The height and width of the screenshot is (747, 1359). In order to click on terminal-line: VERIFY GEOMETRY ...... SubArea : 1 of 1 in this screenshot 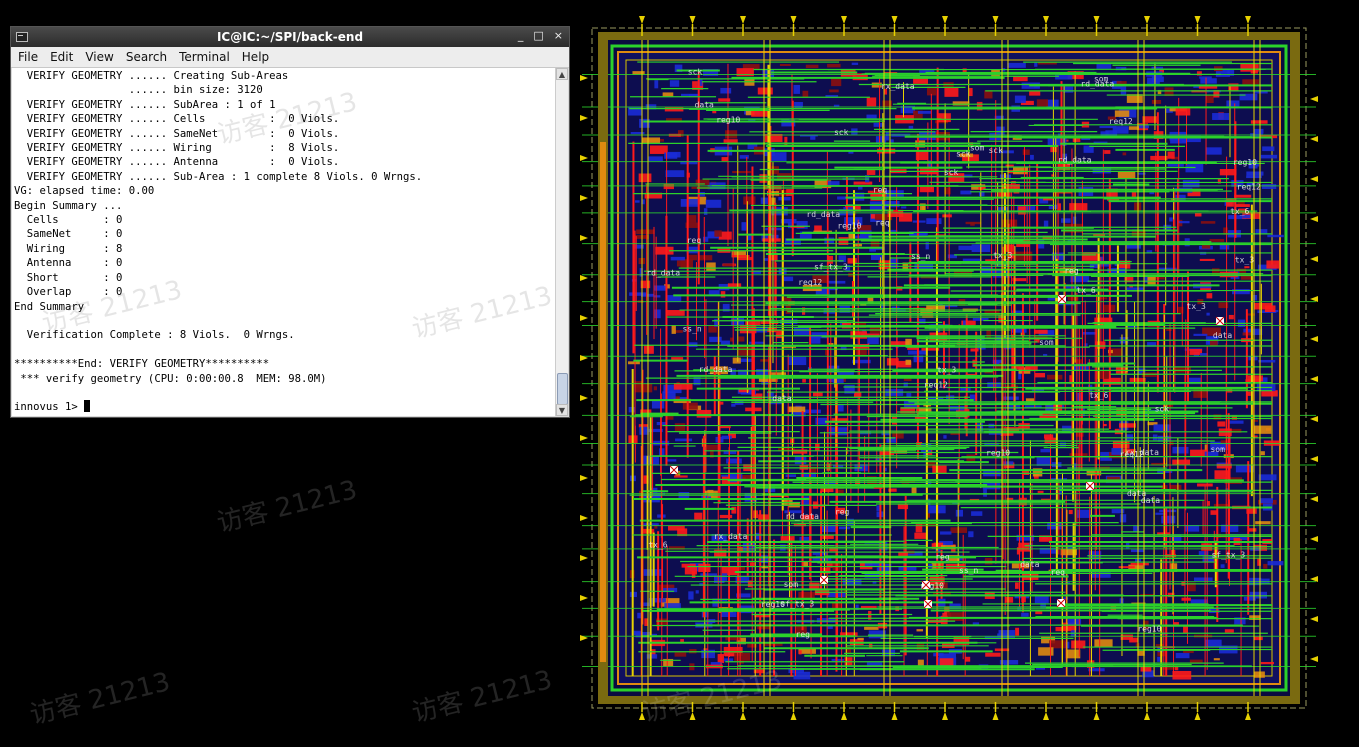, I will do `click(145, 104)`.